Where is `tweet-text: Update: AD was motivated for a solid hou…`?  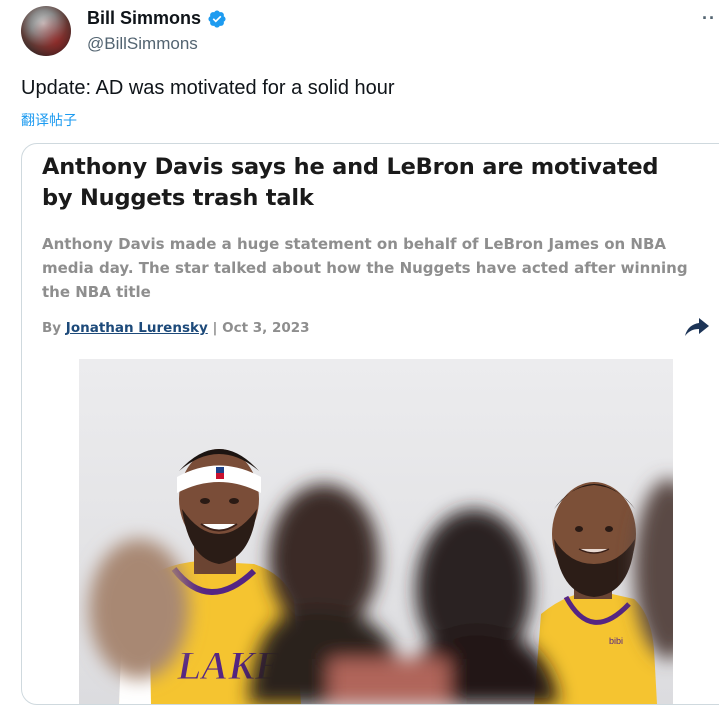 tweet-text: Update: AD was motivated for a solid hou… is located at coordinates (208, 88).